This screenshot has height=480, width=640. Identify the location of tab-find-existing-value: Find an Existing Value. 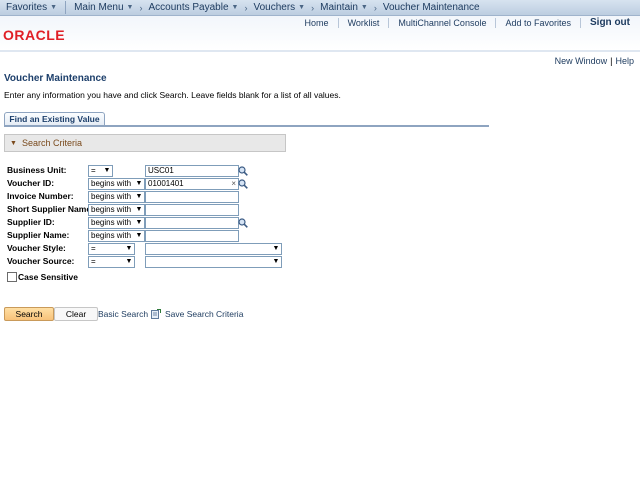
(54, 119).